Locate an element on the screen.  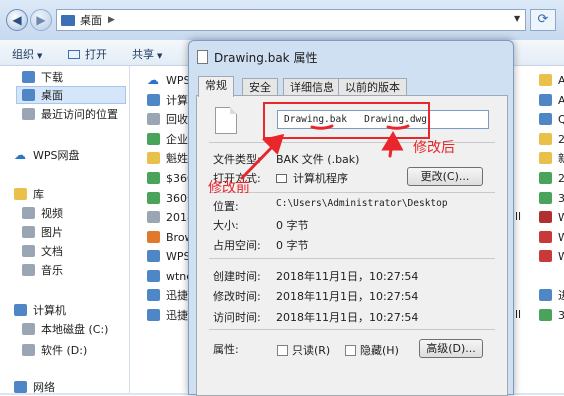
annotation-arrows is located at coordinates (325, 152).